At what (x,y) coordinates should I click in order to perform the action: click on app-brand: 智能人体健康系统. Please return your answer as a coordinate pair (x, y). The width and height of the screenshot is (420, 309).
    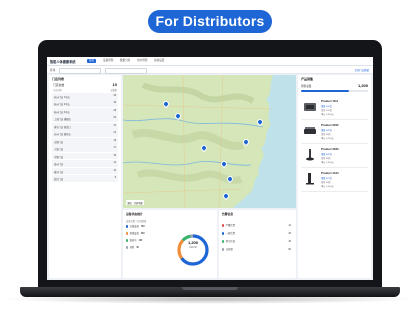
    Looking at the image, I should click on (63, 62).